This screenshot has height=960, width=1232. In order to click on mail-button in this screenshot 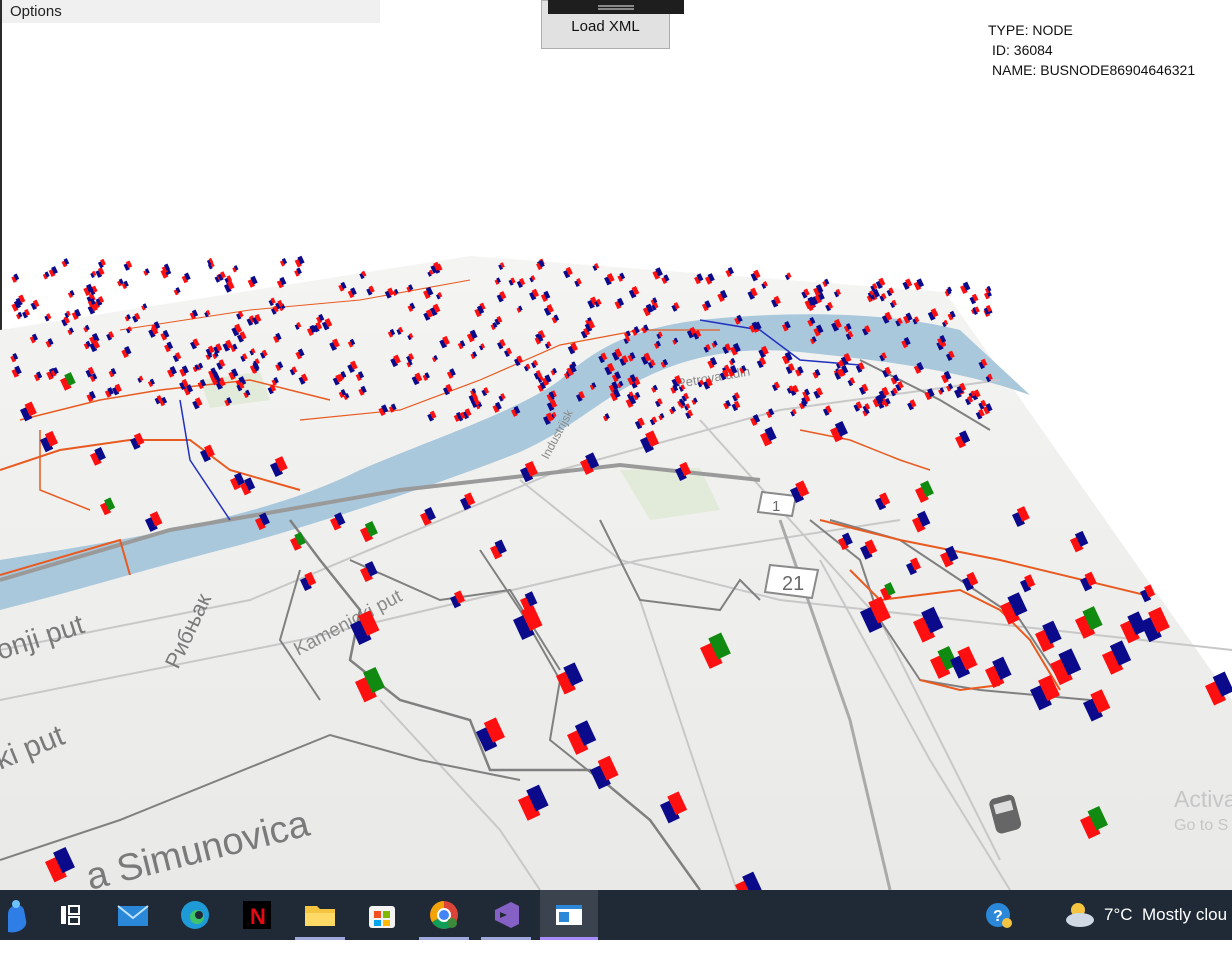, I will do `click(133, 915)`.